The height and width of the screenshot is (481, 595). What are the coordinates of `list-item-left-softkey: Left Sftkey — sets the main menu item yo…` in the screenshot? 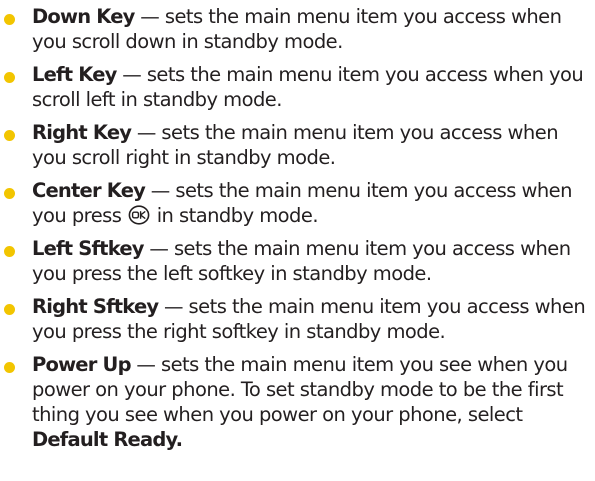 It's located at (297, 261).